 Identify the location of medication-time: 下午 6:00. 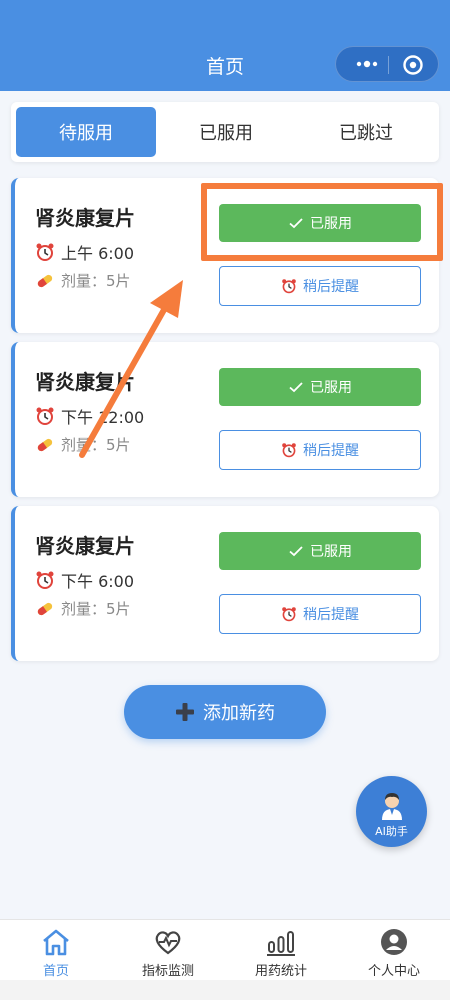
(84, 580).